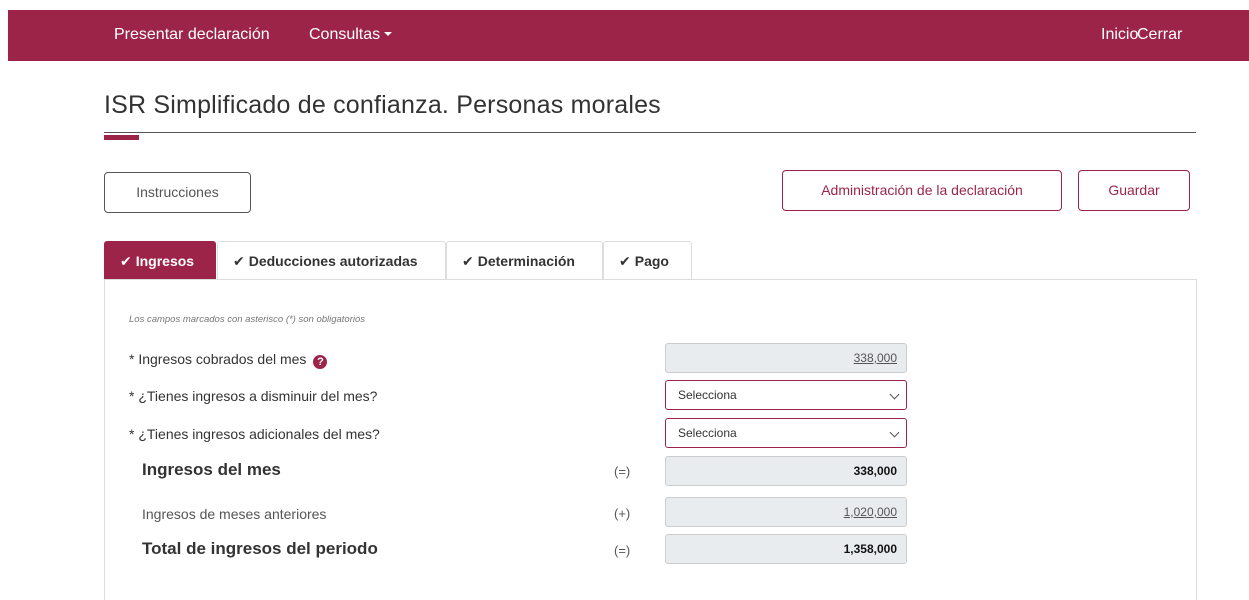  I want to click on ingresos-mes-field: 338,000, so click(786, 471).